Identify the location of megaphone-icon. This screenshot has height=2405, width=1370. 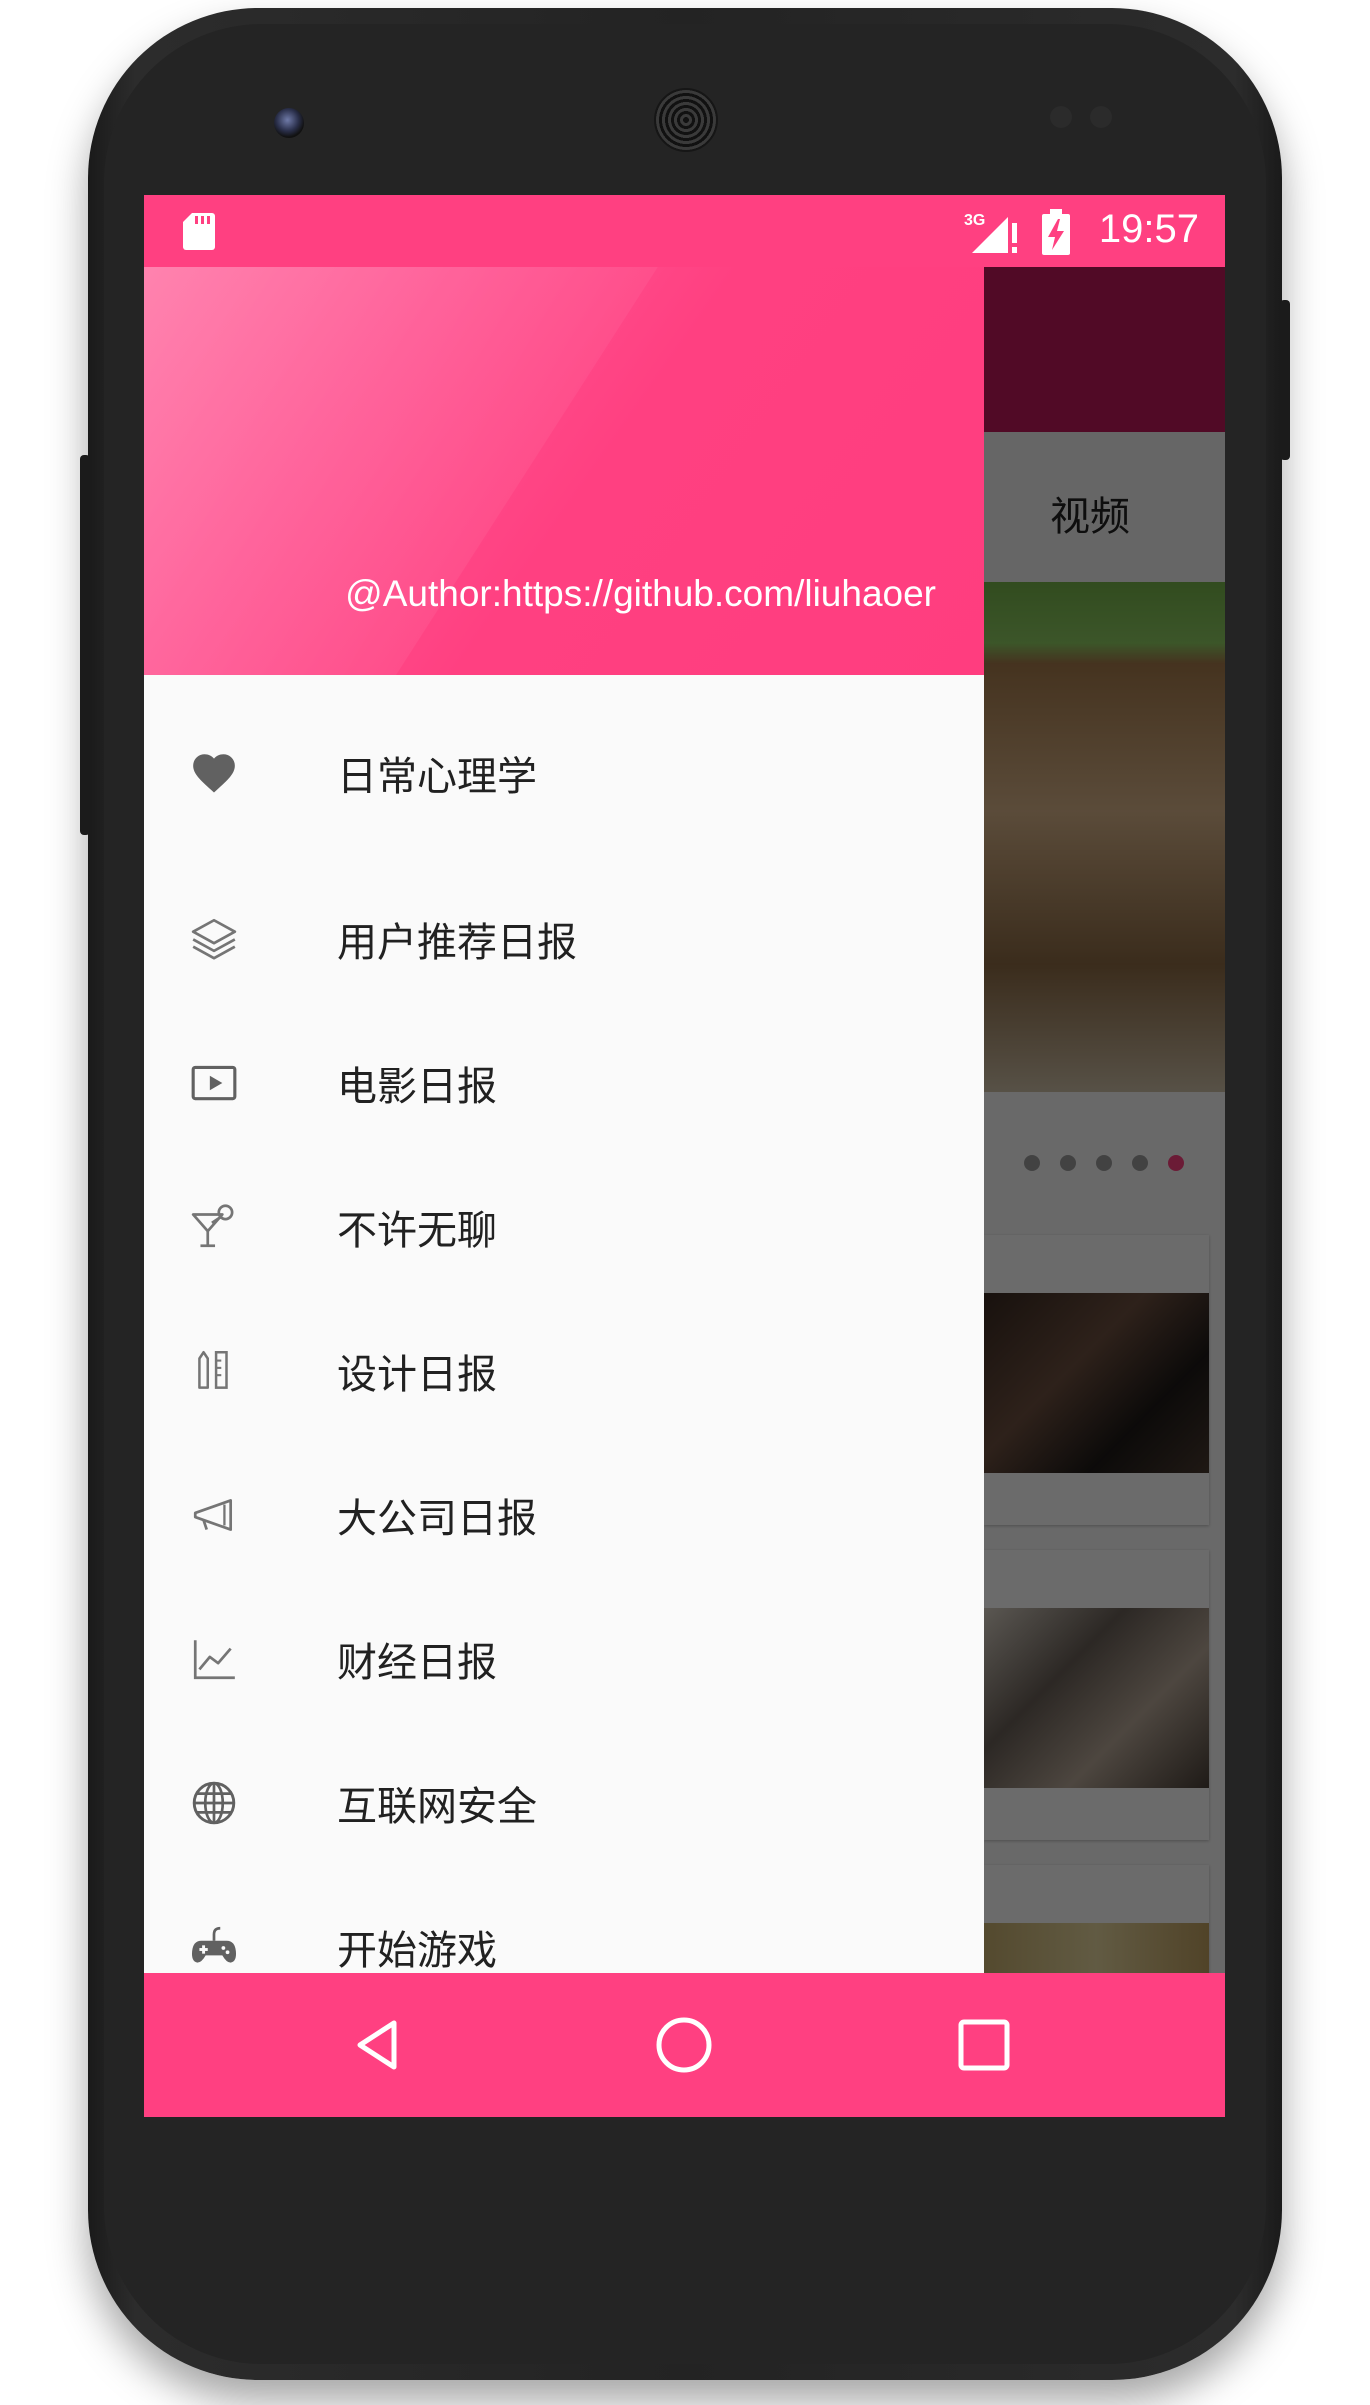
(213, 1515).